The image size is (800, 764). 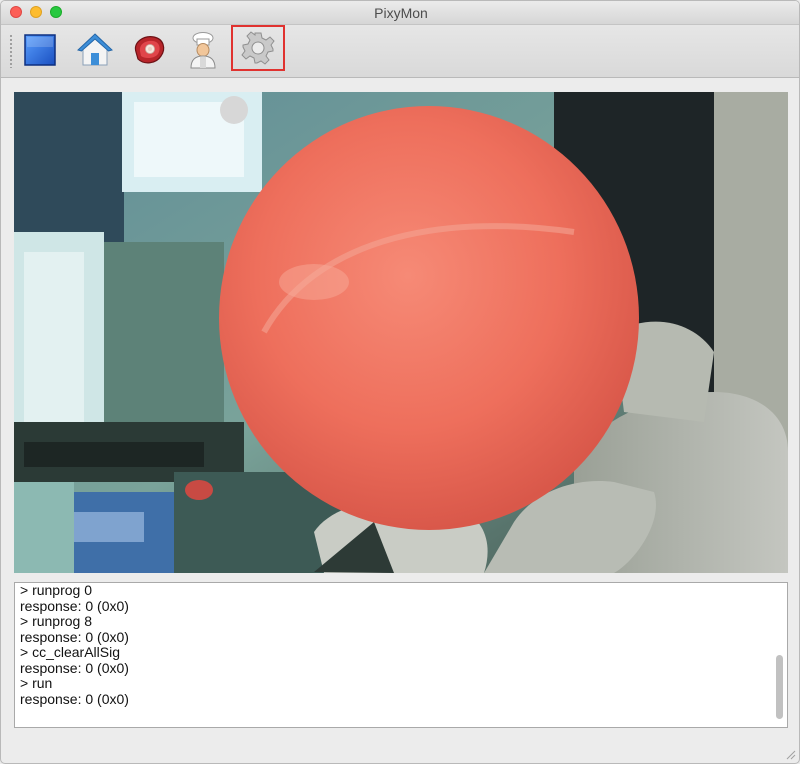 I want to click on home-icon, so click(x=95, y=49).